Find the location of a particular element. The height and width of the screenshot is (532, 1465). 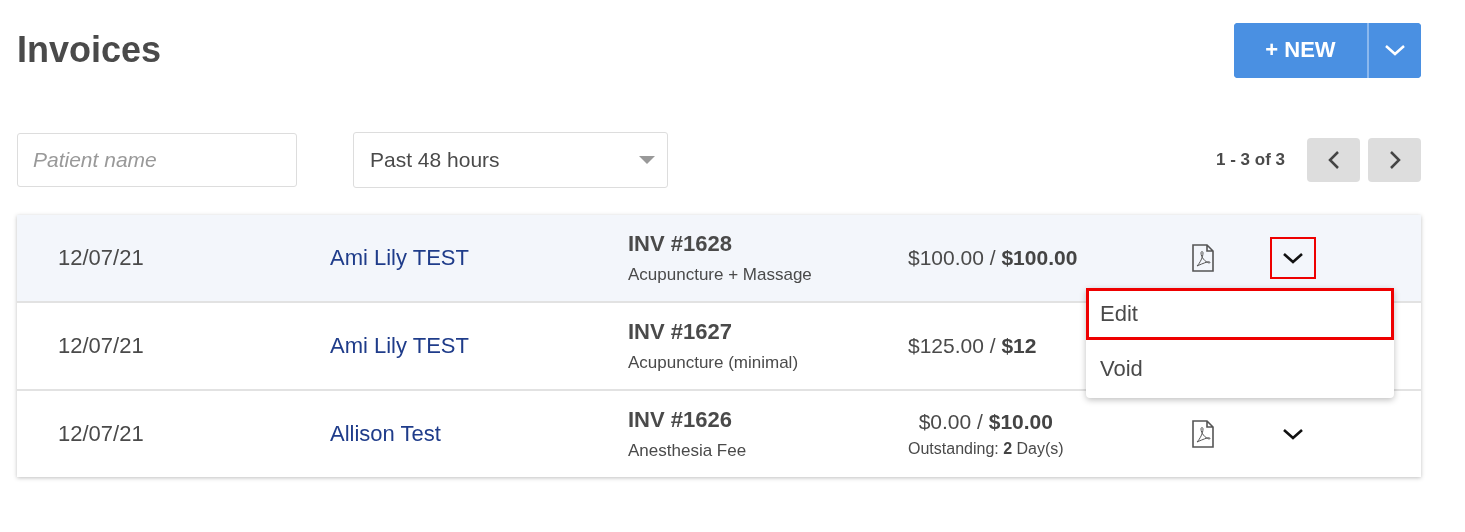

invoice-number: INV #1628 is located at coordinates (680, 244).